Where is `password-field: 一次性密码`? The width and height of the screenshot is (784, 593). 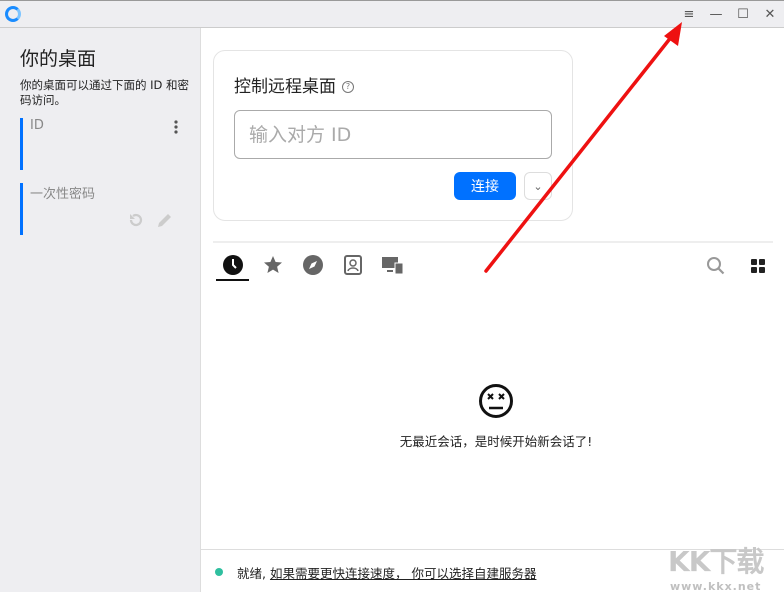 password-field: 一次性密码 is located at coordinates (105, 209).